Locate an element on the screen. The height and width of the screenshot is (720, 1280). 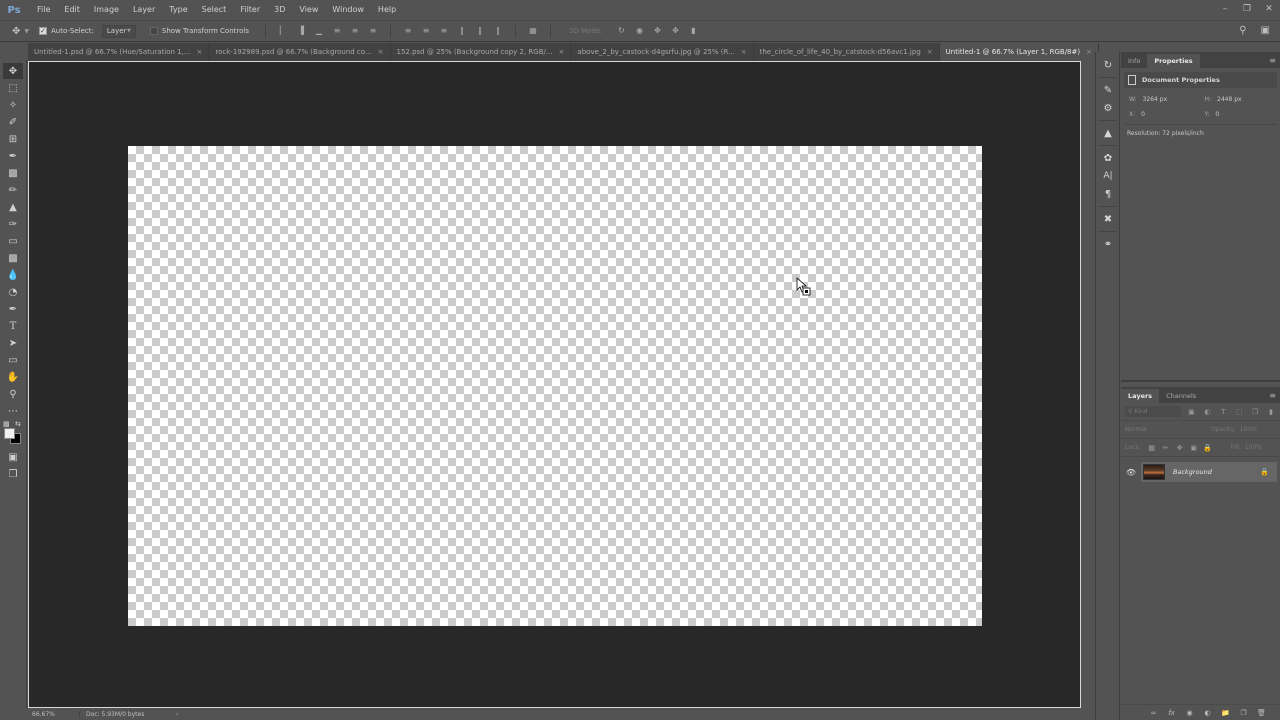
foreground-color-swatch is located at coordinates (9, 433).